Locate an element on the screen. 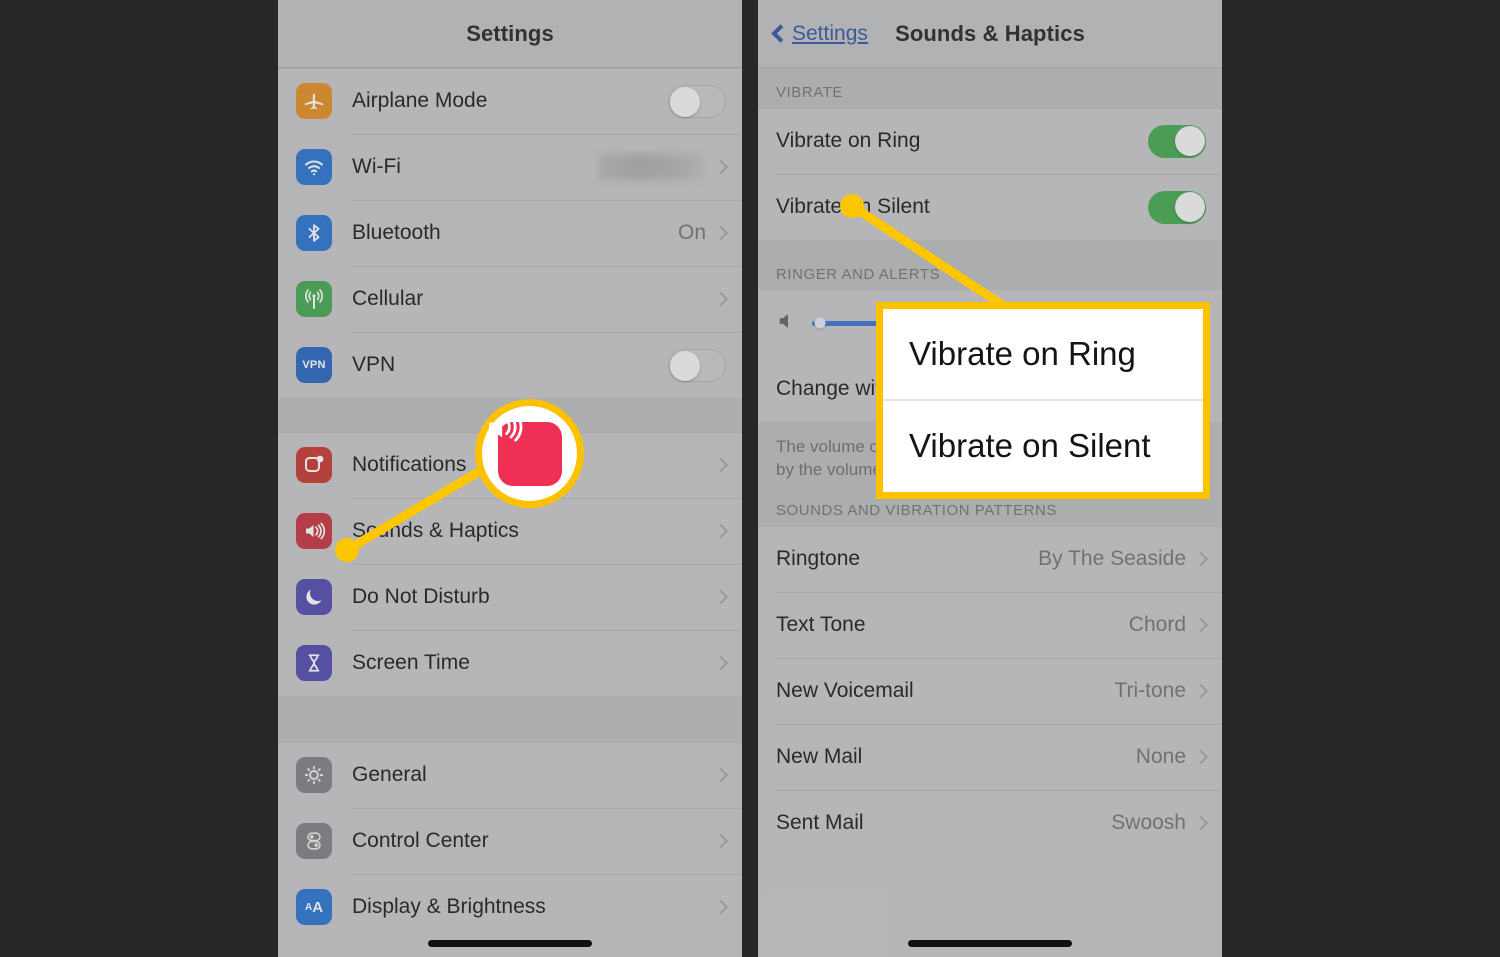 The width and height of the screenshot is (1500, 957). sidebar-item-screen-time: Screen Time is located at coordinates (510, 663).